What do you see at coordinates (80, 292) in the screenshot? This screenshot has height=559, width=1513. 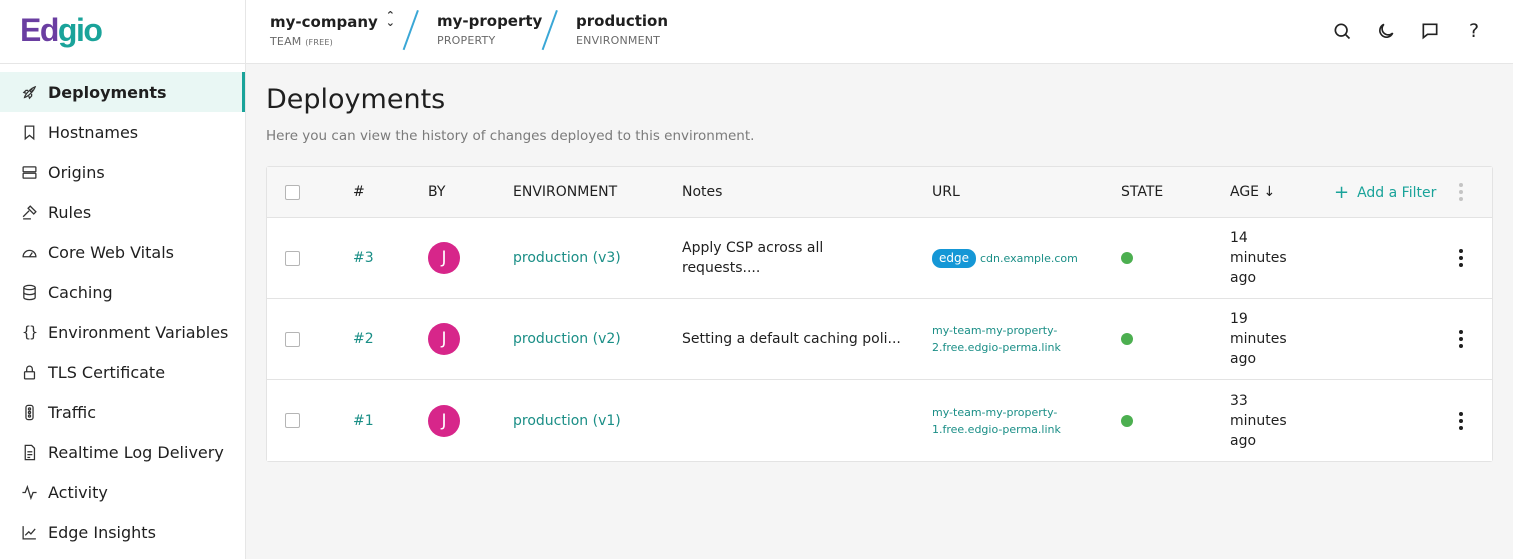 I see `sidebar-item-label: Caching` at bounding box center [80, 292].